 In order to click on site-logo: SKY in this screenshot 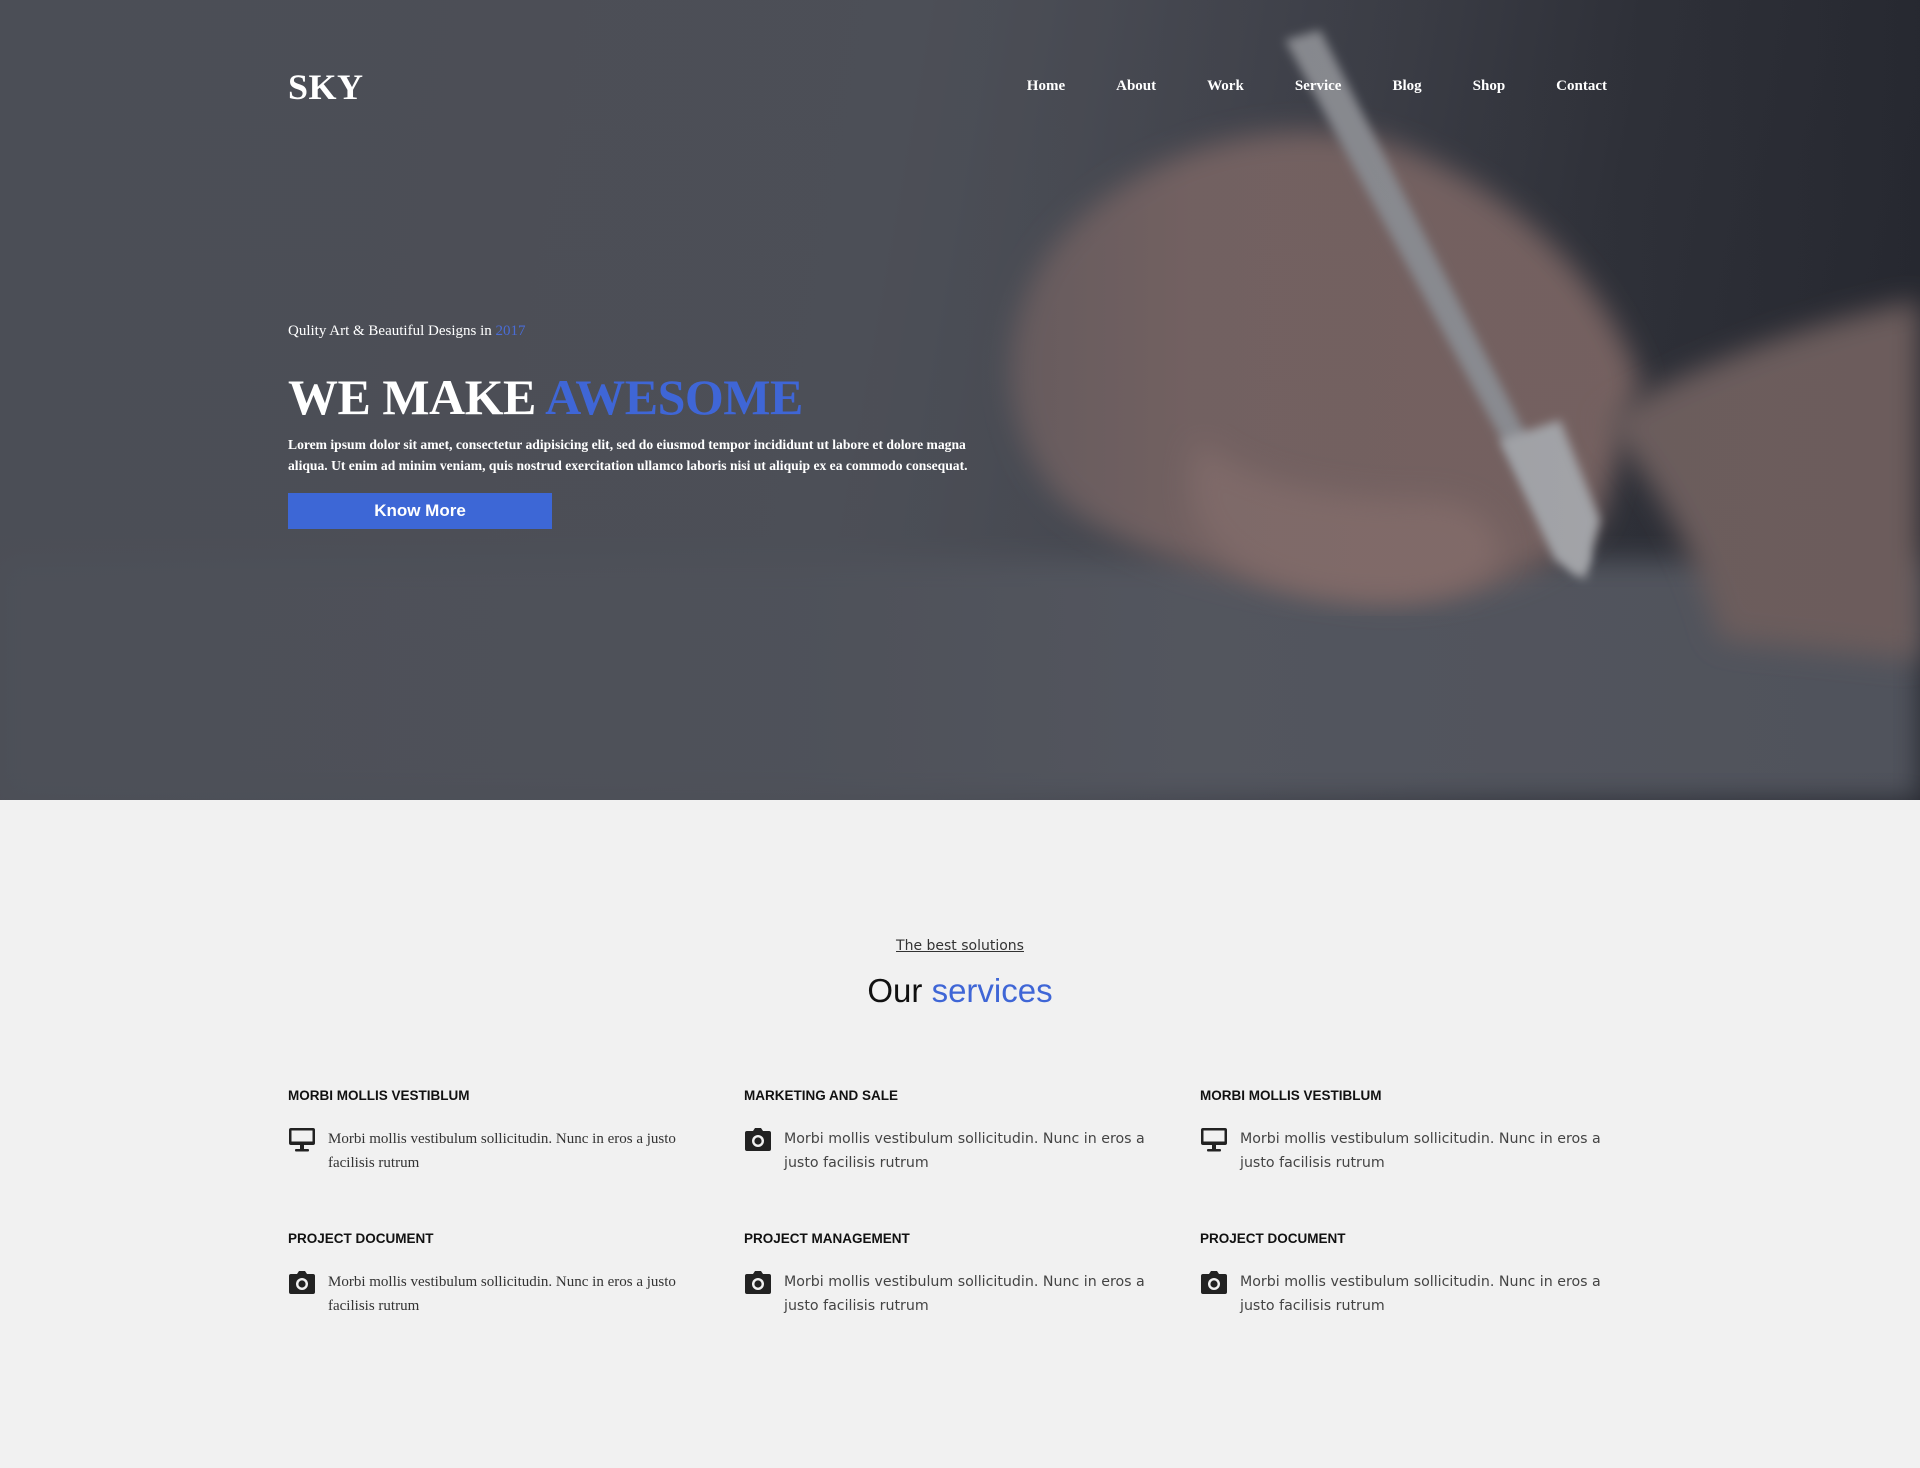, I will do `click(326, 87)`.